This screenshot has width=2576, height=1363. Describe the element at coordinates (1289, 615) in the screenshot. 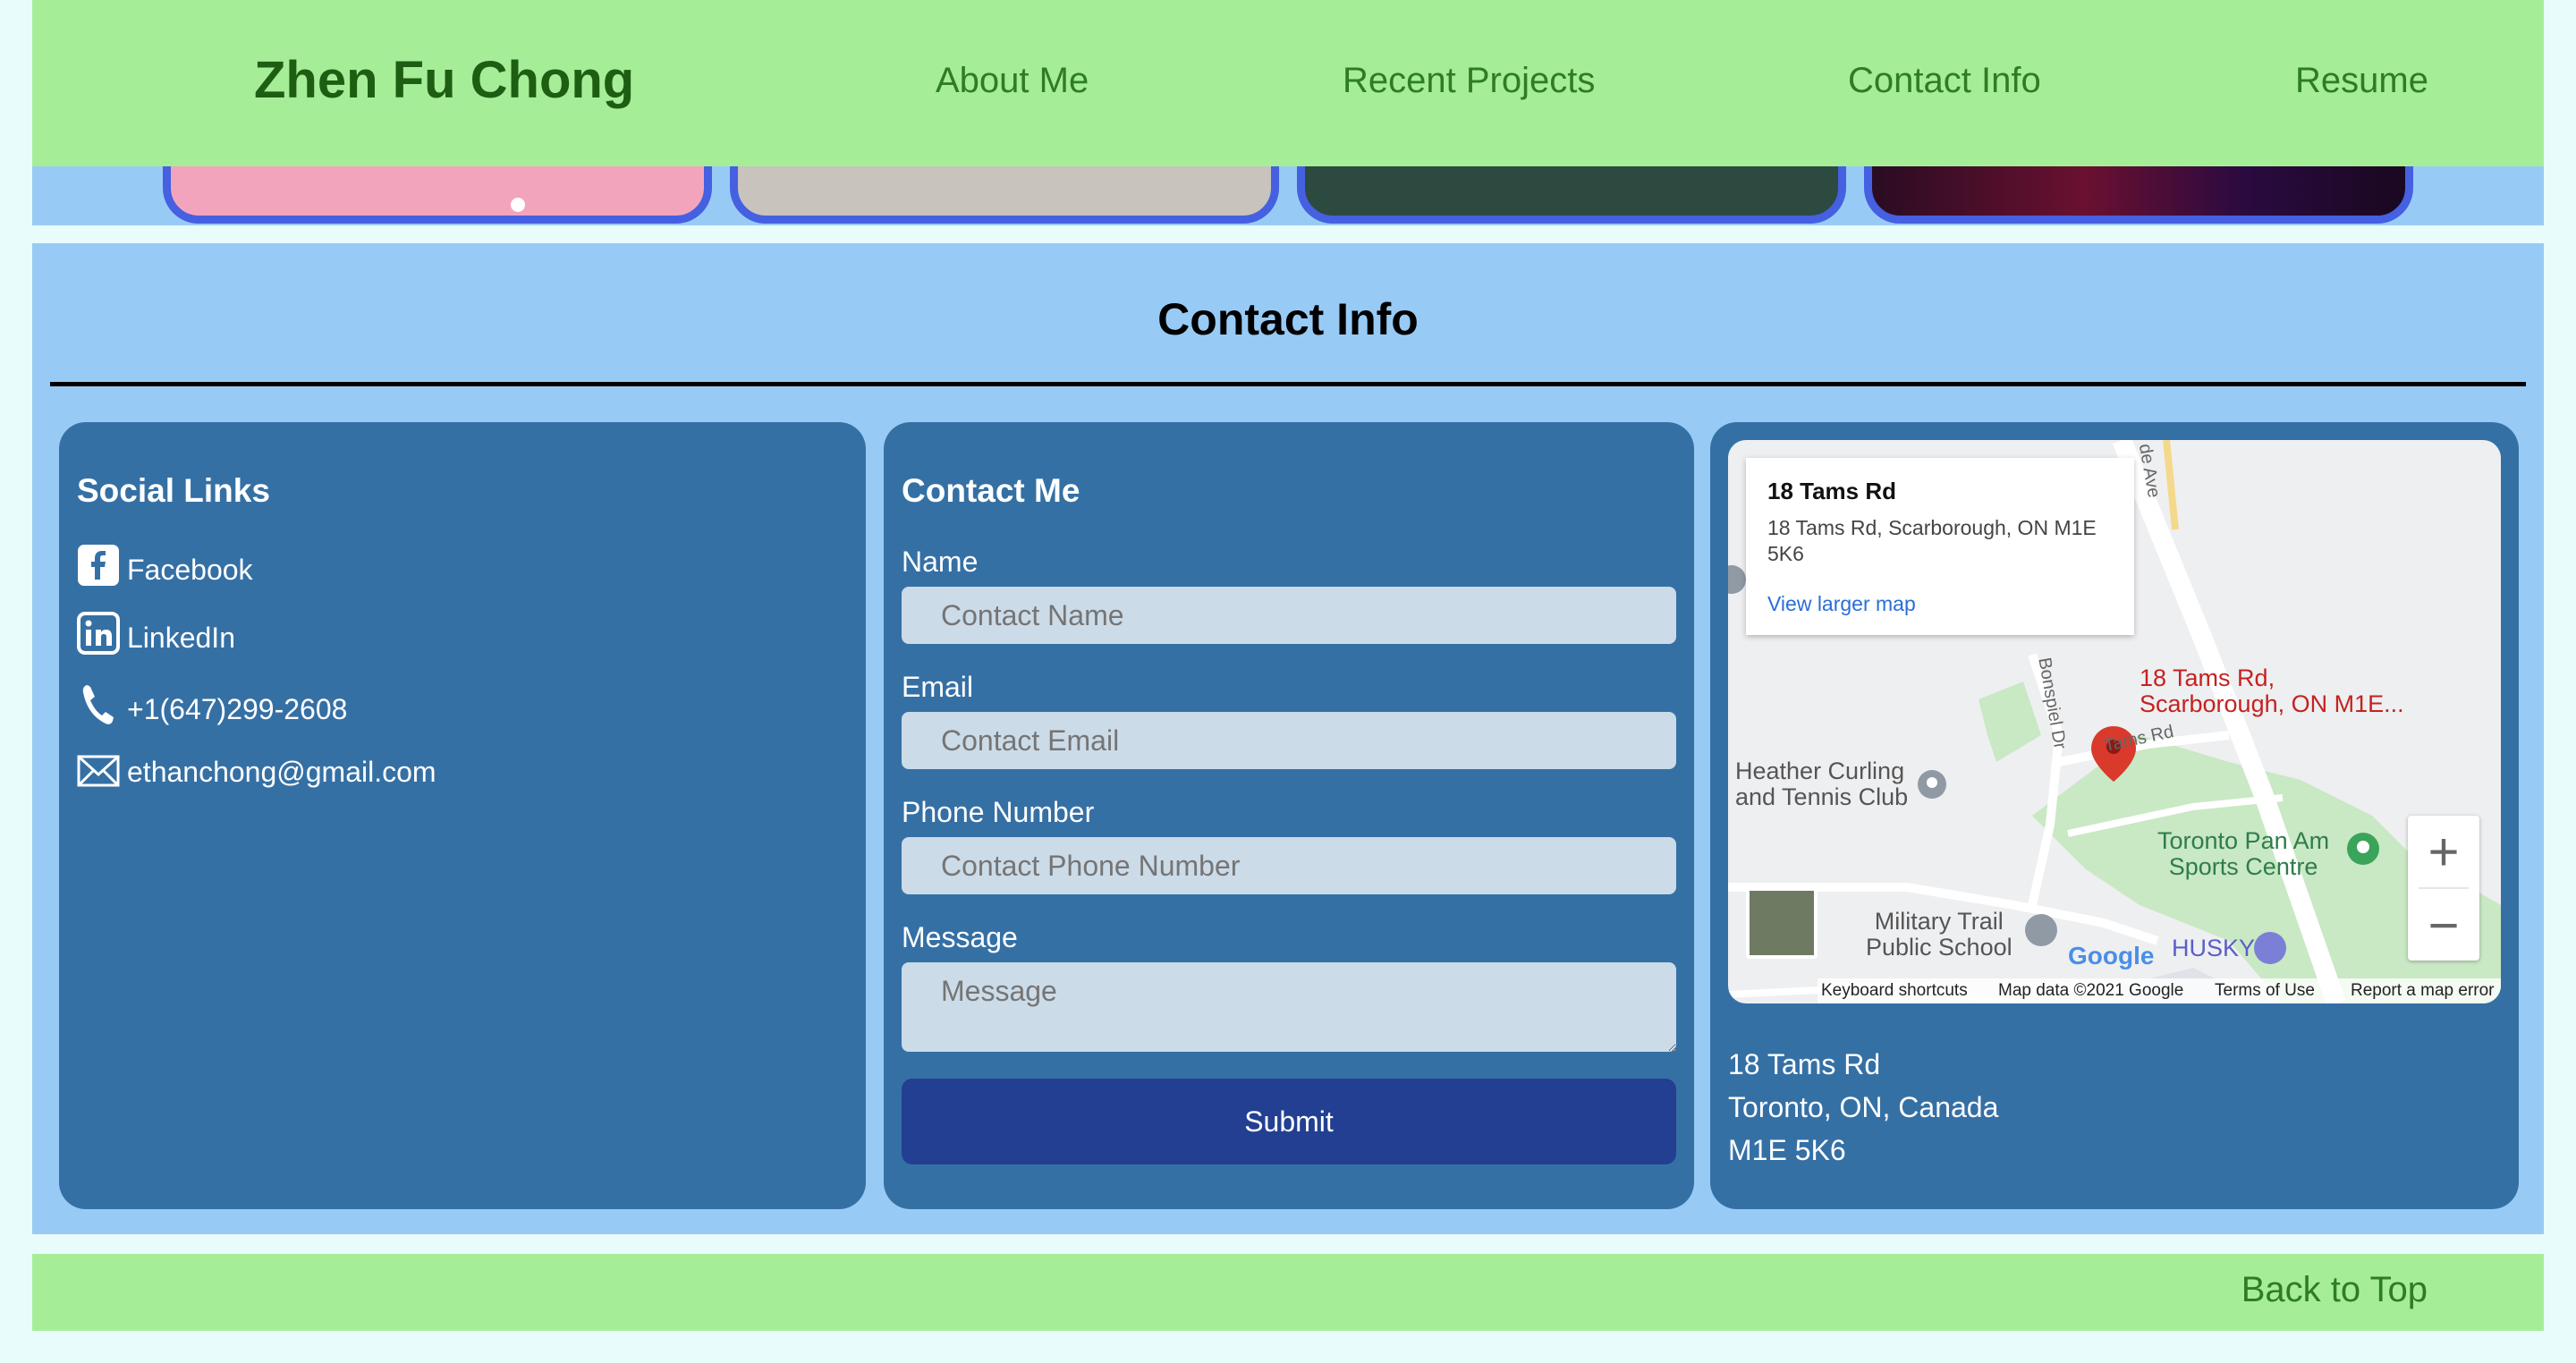

I see `name-input` at that location.